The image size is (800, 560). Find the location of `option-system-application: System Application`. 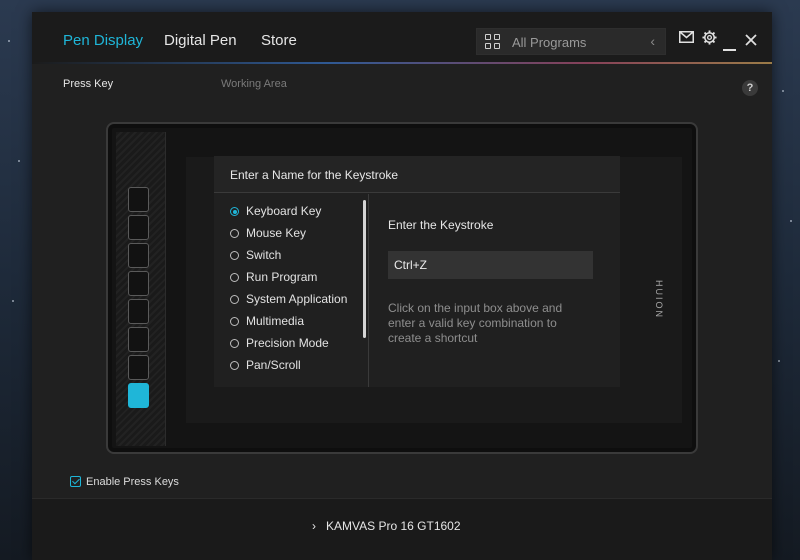

option-system-application: System Application is located at coordinates (288, 301).